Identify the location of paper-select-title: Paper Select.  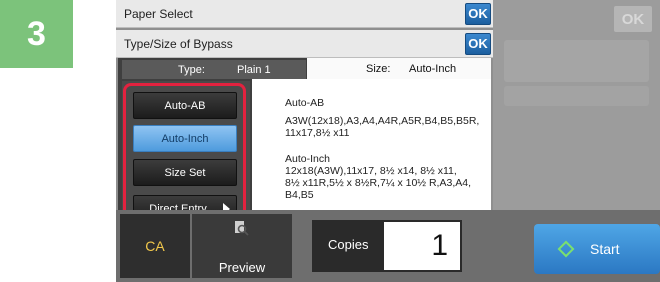
(158, 13).